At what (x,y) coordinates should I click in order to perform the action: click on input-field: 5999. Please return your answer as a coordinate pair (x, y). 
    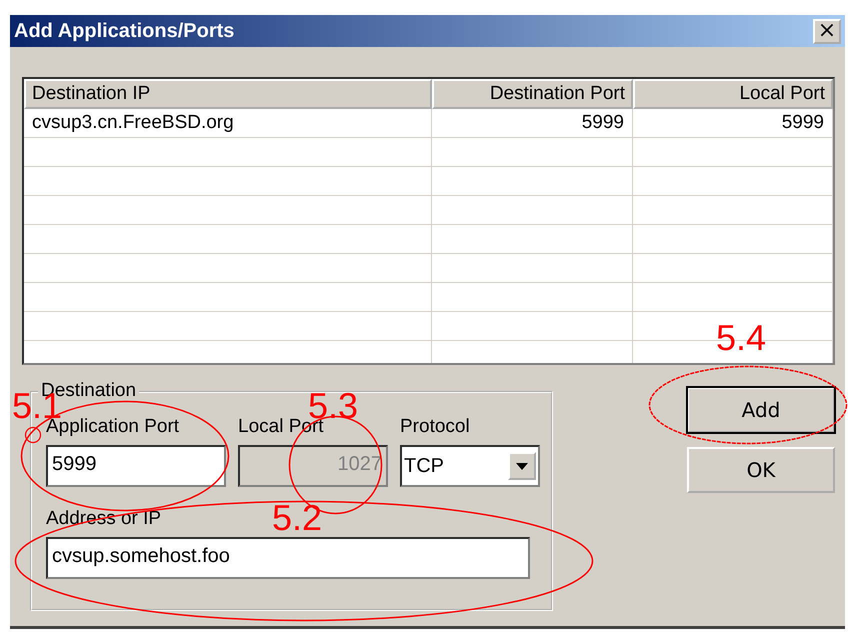
    Looking at the image, I should click on (136, 466).